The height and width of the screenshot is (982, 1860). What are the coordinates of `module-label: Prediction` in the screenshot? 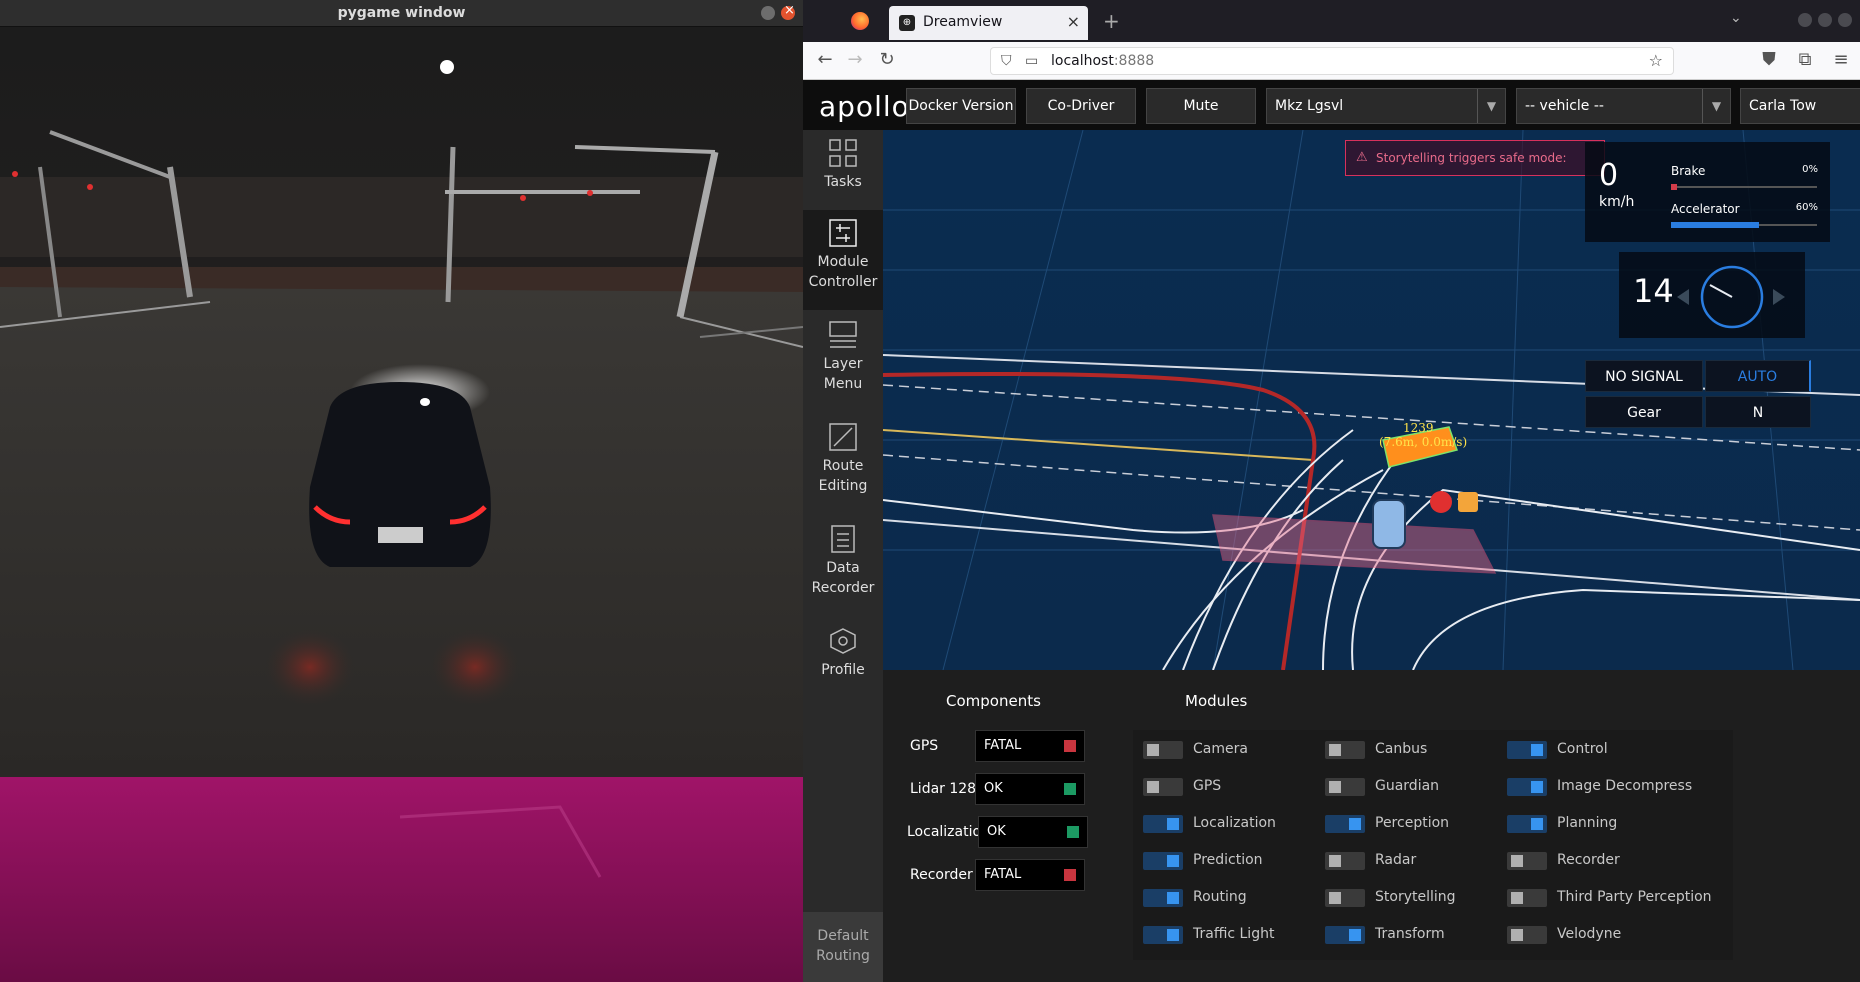 It's located at (1228, 860).